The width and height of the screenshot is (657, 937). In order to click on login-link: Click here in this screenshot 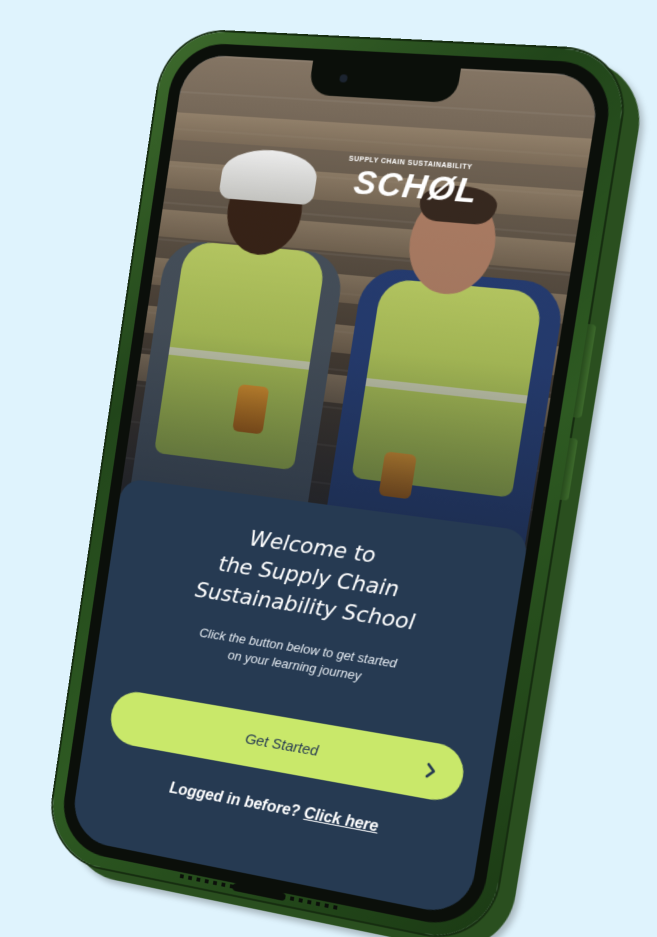, I will do `click(341, 820)`.